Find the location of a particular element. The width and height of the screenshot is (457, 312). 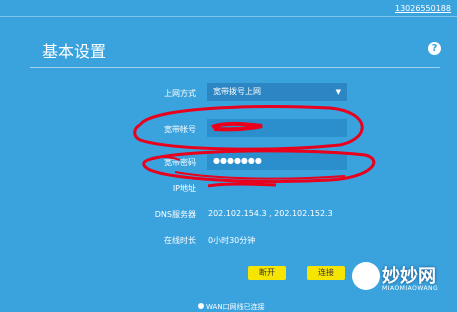

online-time-label: 在线时长 is located at coordinates (180, 240).